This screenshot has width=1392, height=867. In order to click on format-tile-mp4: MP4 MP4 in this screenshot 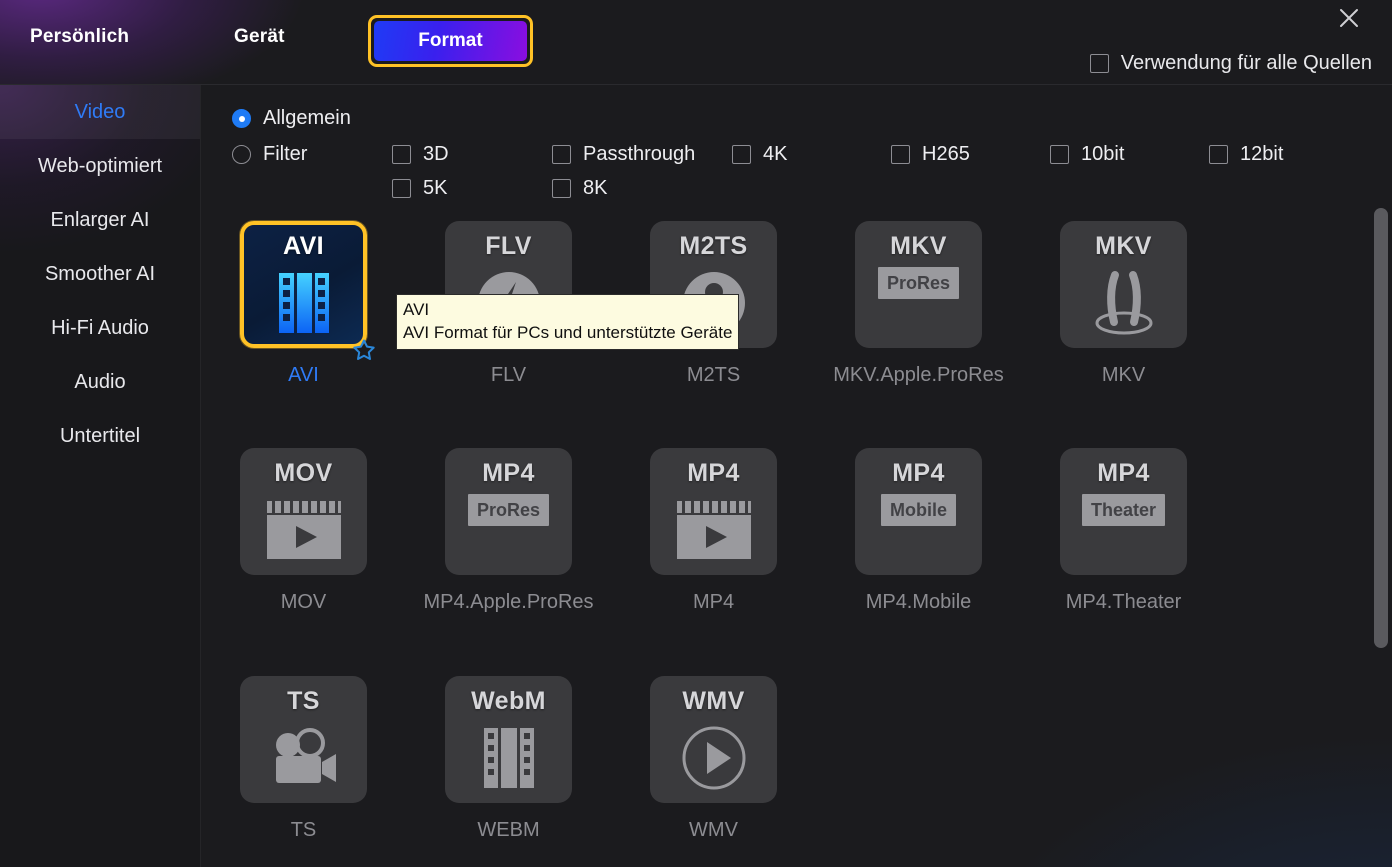, I will do `click(713, 531)`.